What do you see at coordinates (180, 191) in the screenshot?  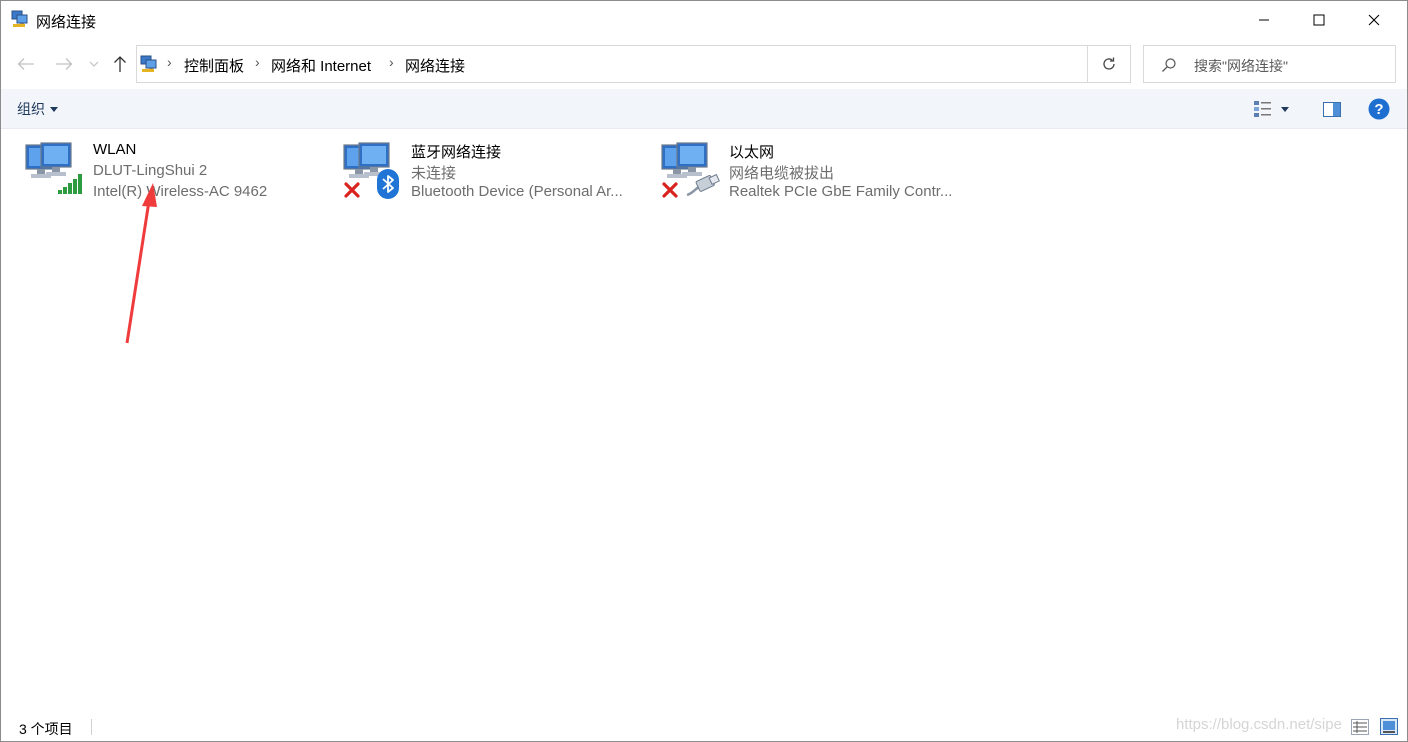 I see `connection-device: Intel(R) Wireless-AC 9462` at bounding box center [180, 191].